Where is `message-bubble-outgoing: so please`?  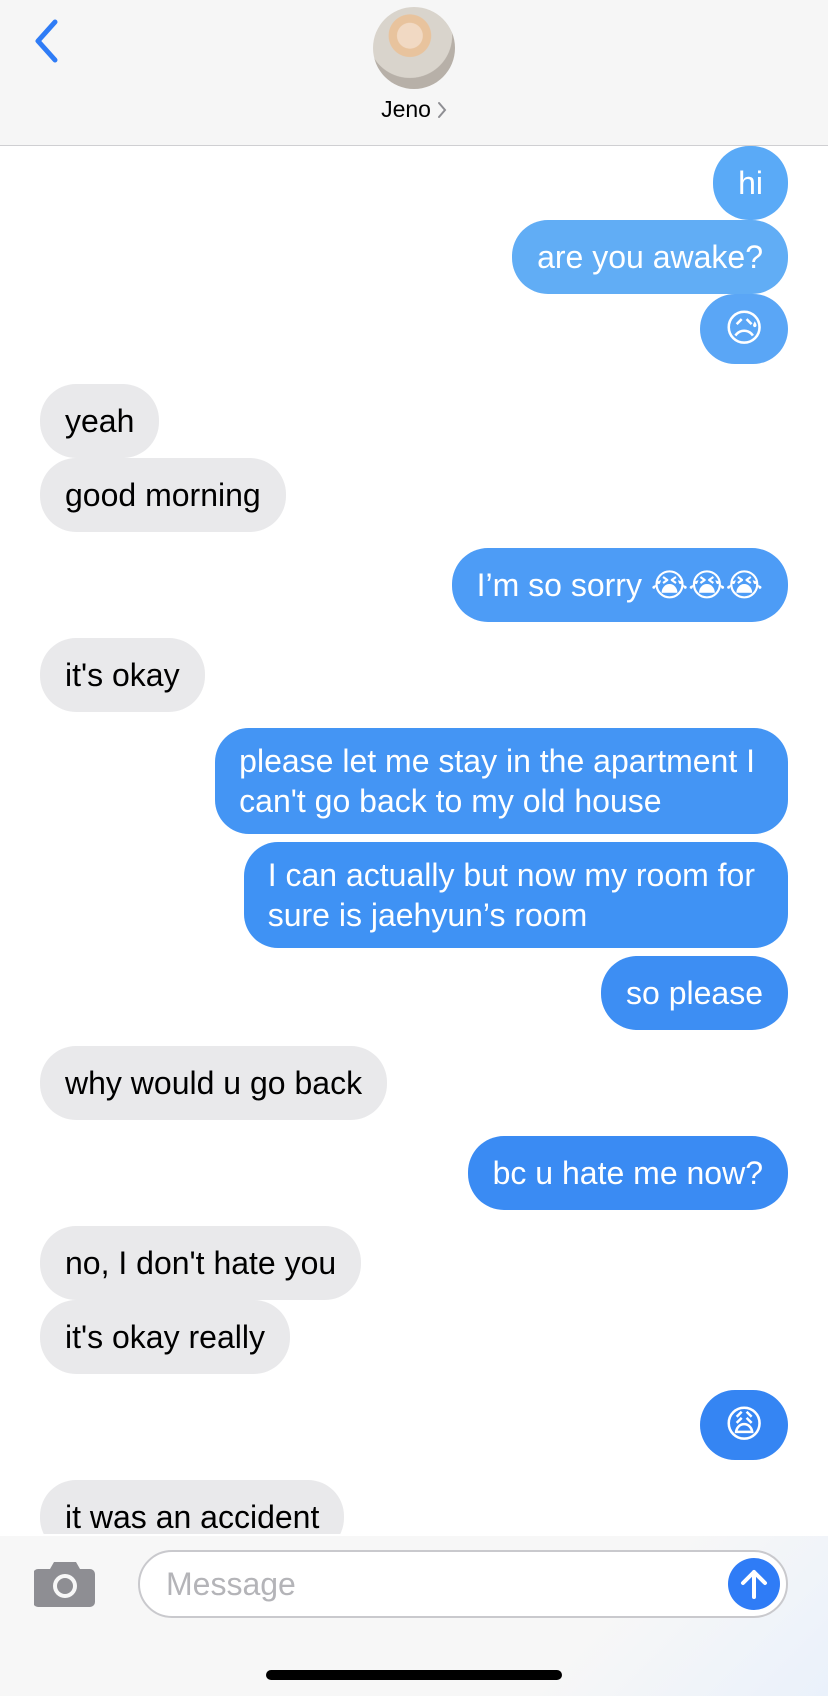 message-bubble-outgoing: so please is located at coordinates (694, 993).